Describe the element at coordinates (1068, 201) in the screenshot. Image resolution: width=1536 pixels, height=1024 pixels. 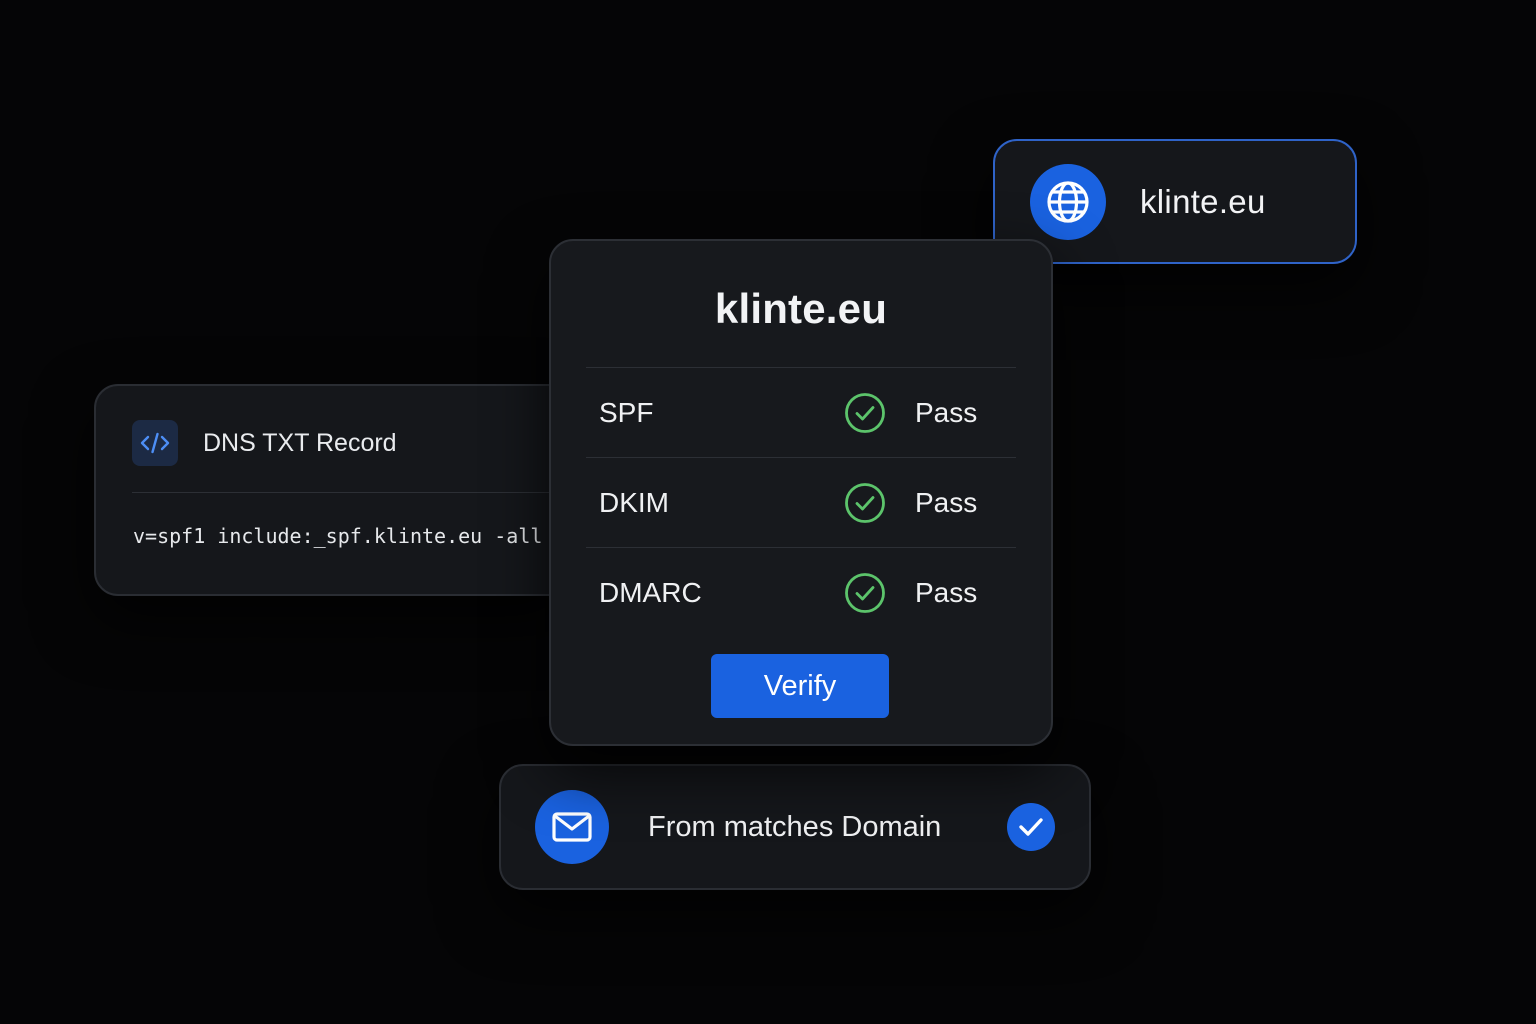
I see `globe-icon` at that location.